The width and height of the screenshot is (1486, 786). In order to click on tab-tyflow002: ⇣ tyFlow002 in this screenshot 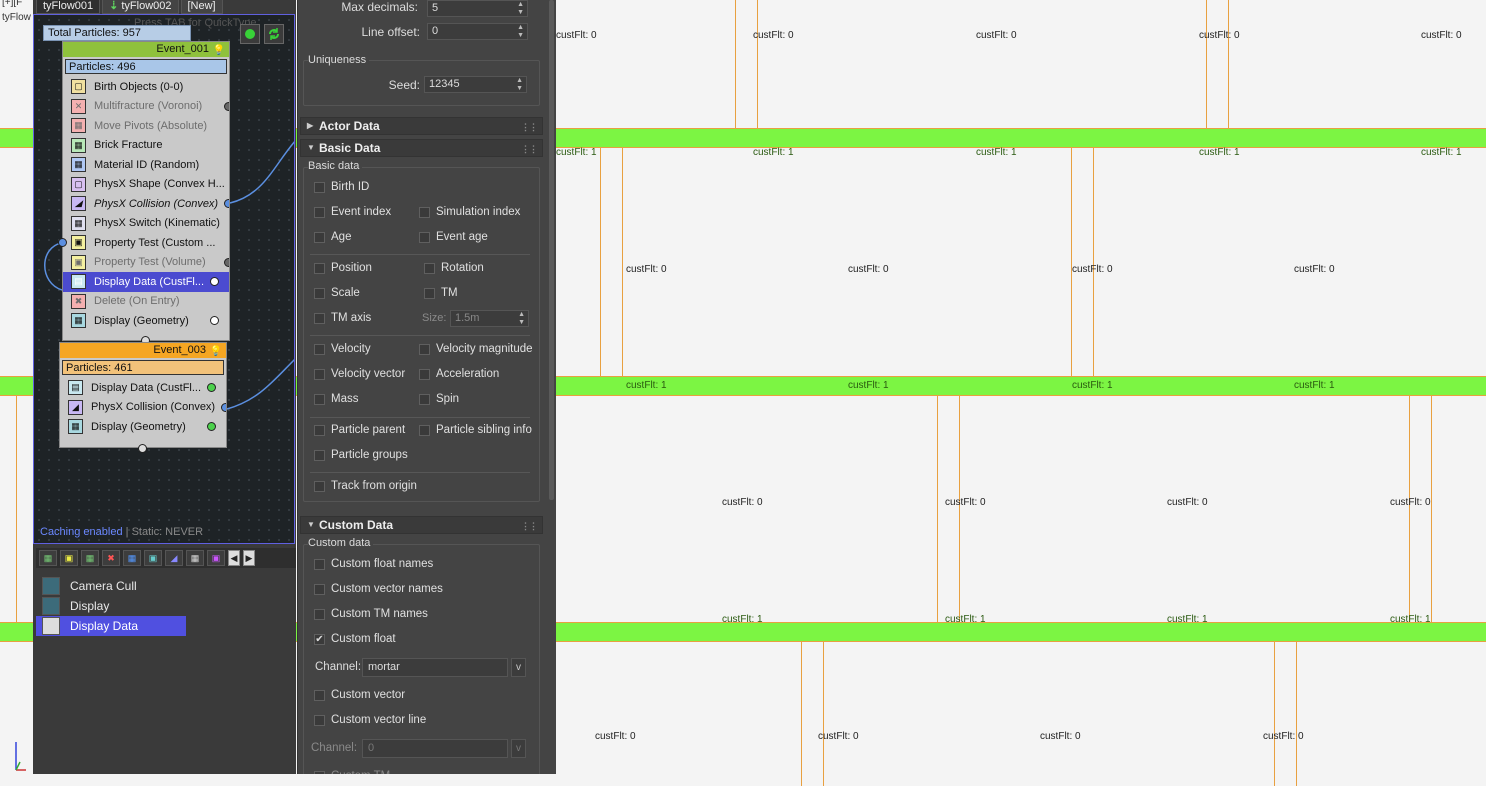, I will do `click(140, 7)`.